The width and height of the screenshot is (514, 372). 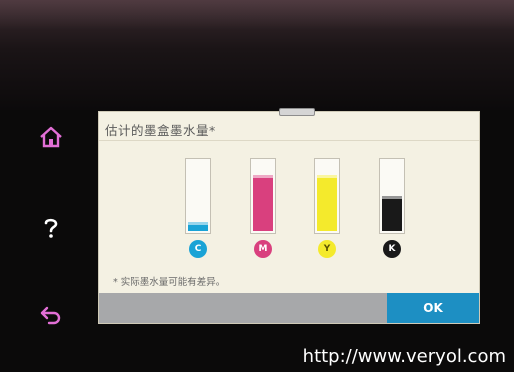 What do you see at coordinates (297, 112) in the screenshot?
I see `drag-handle` at bounding box center [297, 112].